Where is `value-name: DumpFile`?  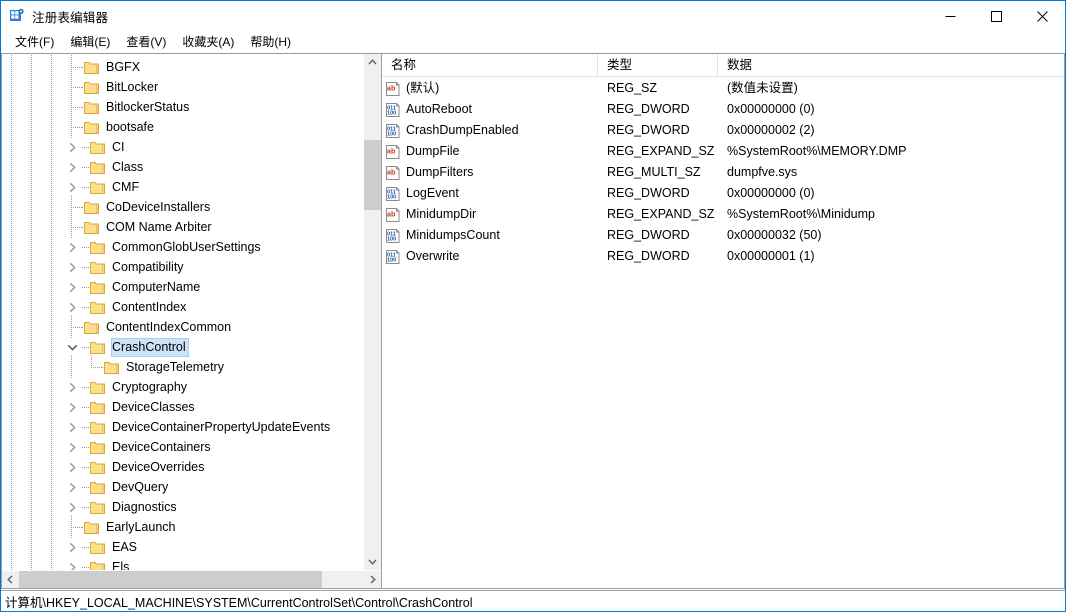
value-name: DumpFile is located at coordinates (433, 151).